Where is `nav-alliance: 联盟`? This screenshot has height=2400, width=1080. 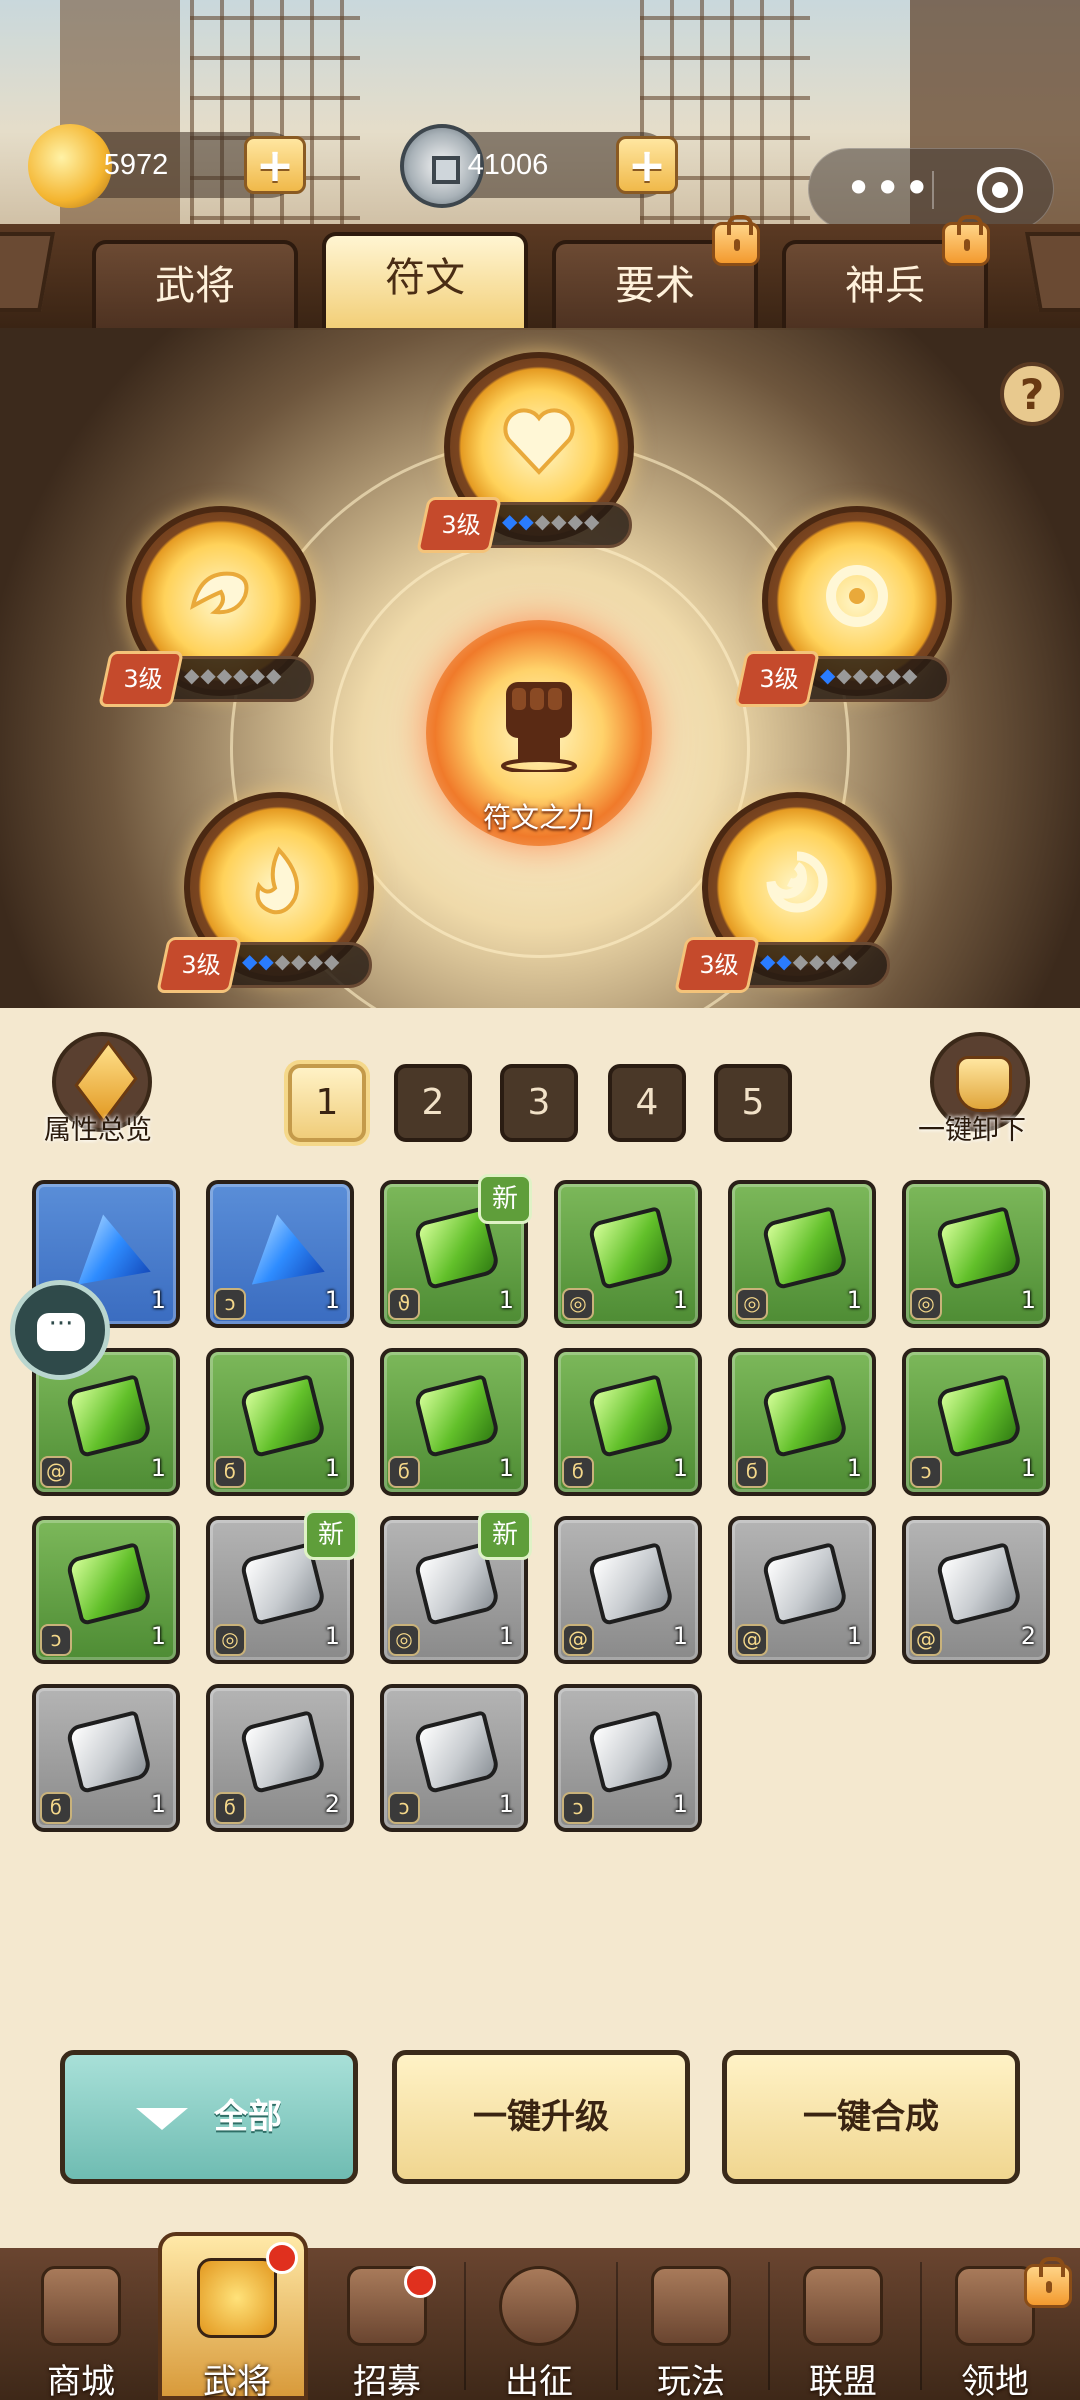 nav-alliance: 联盟 is located at coordinates (843, 2326).